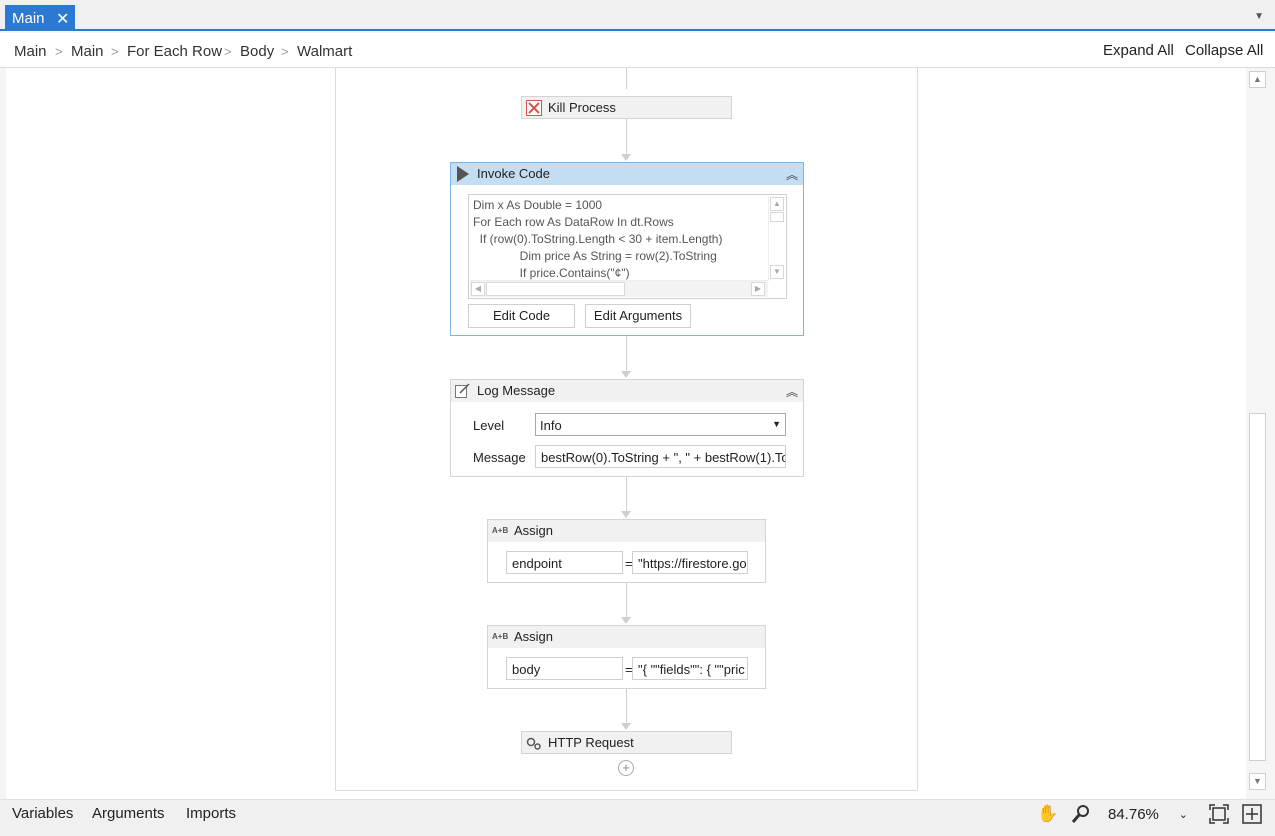 This screenshot has height=836, width=1275. What do you see at coordinates (660, 424) in the screenshot?
I see `level-dropdown: Info ▼` at bounding box center [660, 424].